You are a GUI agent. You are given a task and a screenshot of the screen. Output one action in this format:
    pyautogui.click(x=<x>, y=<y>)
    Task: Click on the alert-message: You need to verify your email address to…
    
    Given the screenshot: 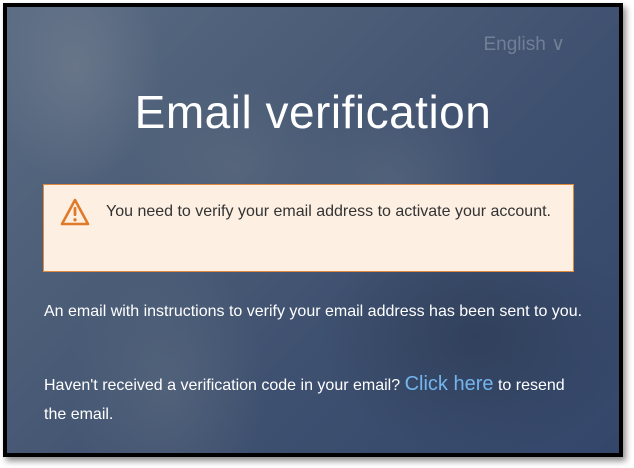 What is the action you would take?
    pyautogui.click(x=328, y=211)
    